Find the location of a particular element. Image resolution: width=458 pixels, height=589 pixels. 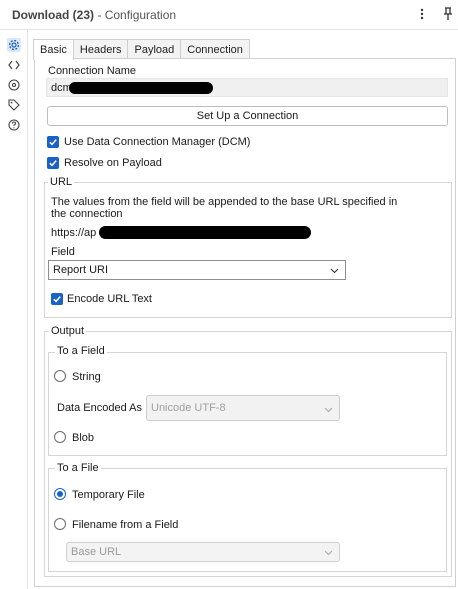

data-encoded-value: Unicode UTF-8 is located at coordinates (188, 408).